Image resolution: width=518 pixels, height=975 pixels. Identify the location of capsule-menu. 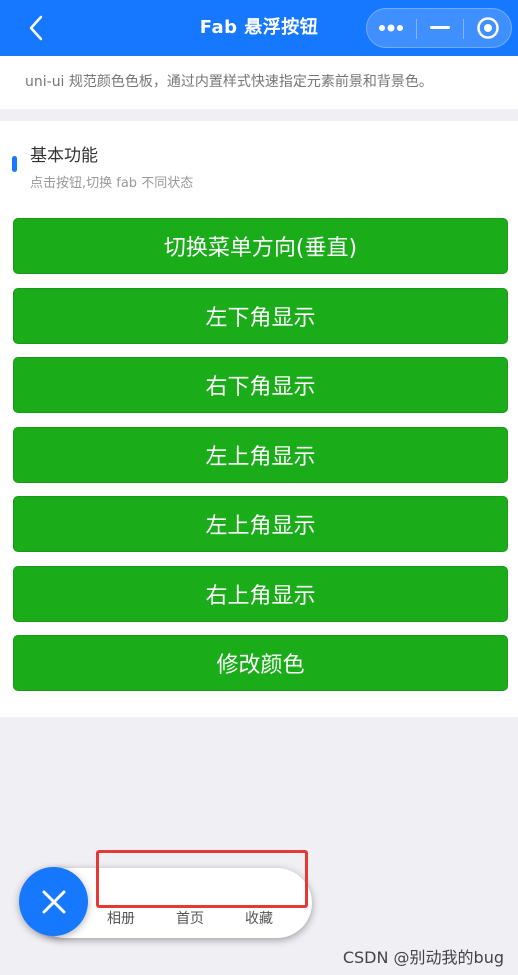
(439, 28).